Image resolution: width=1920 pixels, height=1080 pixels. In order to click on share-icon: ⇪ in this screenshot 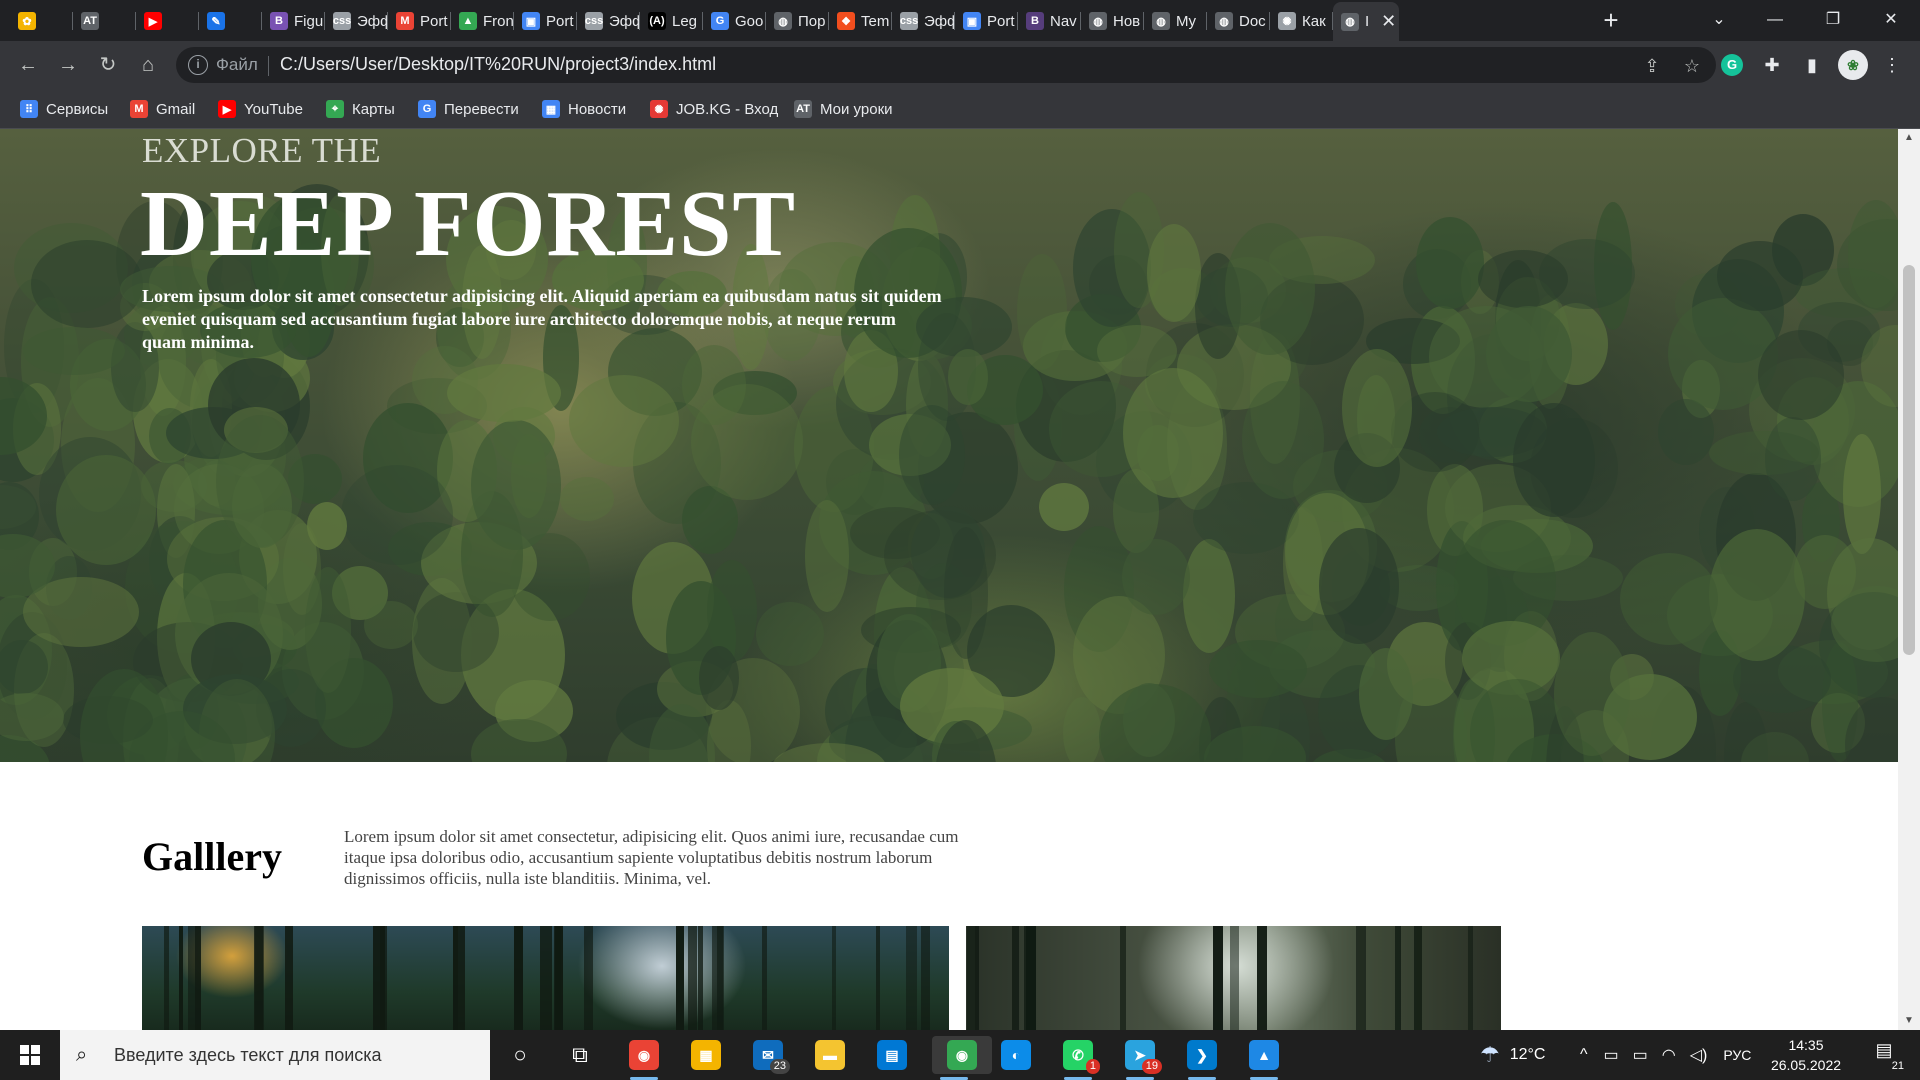, I will do `click(1652, 66)`.